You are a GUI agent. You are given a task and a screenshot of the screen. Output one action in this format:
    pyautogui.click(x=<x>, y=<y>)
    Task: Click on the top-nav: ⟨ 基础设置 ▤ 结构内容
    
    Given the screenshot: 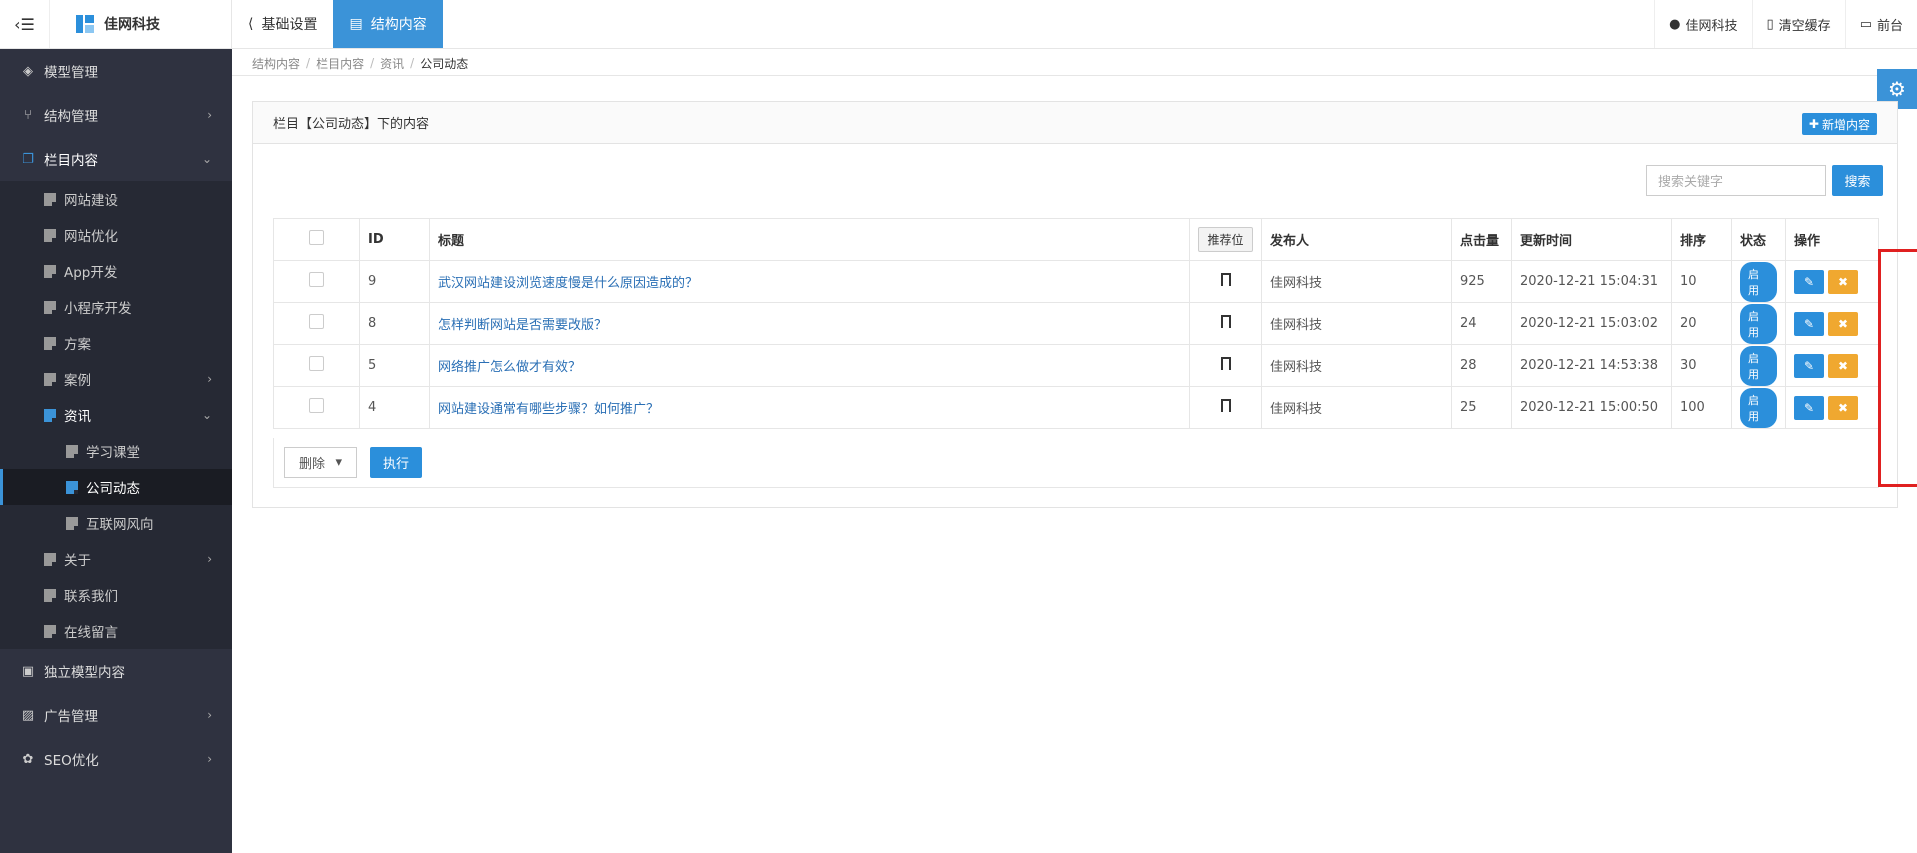 What is the action you would take?
    pyautogui.click(x=337, y=24)
    